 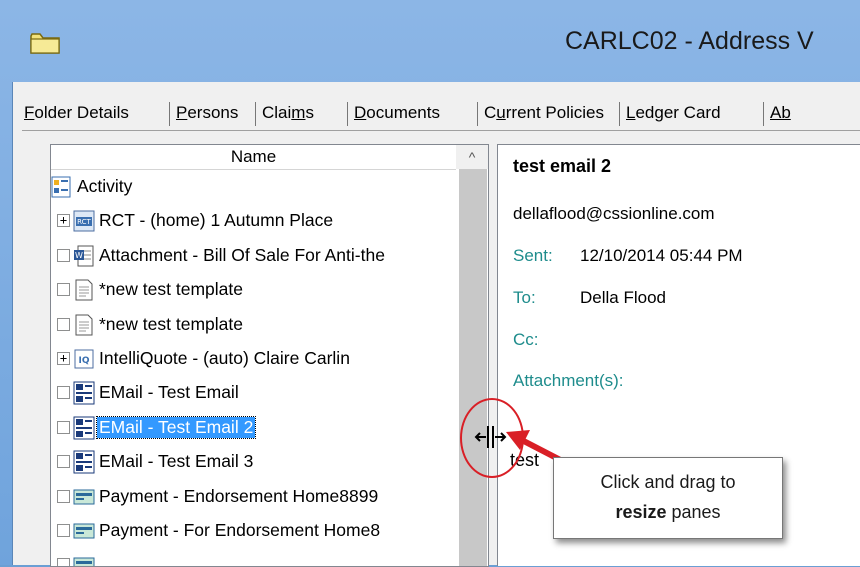 I want to click on activity-icon, so click(x=62, y=187).